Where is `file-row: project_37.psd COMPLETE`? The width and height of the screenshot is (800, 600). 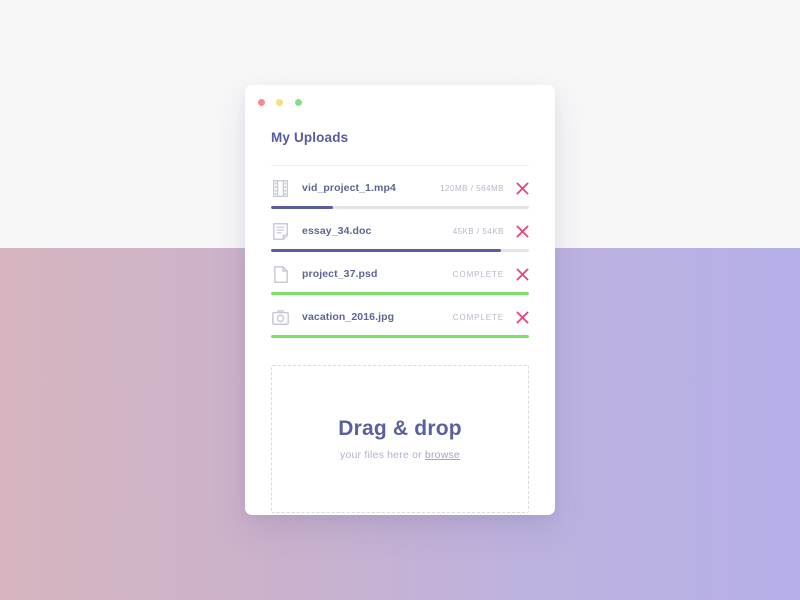
file-row: project_37.psd COMPLETE is located at coordinates (400, 273).